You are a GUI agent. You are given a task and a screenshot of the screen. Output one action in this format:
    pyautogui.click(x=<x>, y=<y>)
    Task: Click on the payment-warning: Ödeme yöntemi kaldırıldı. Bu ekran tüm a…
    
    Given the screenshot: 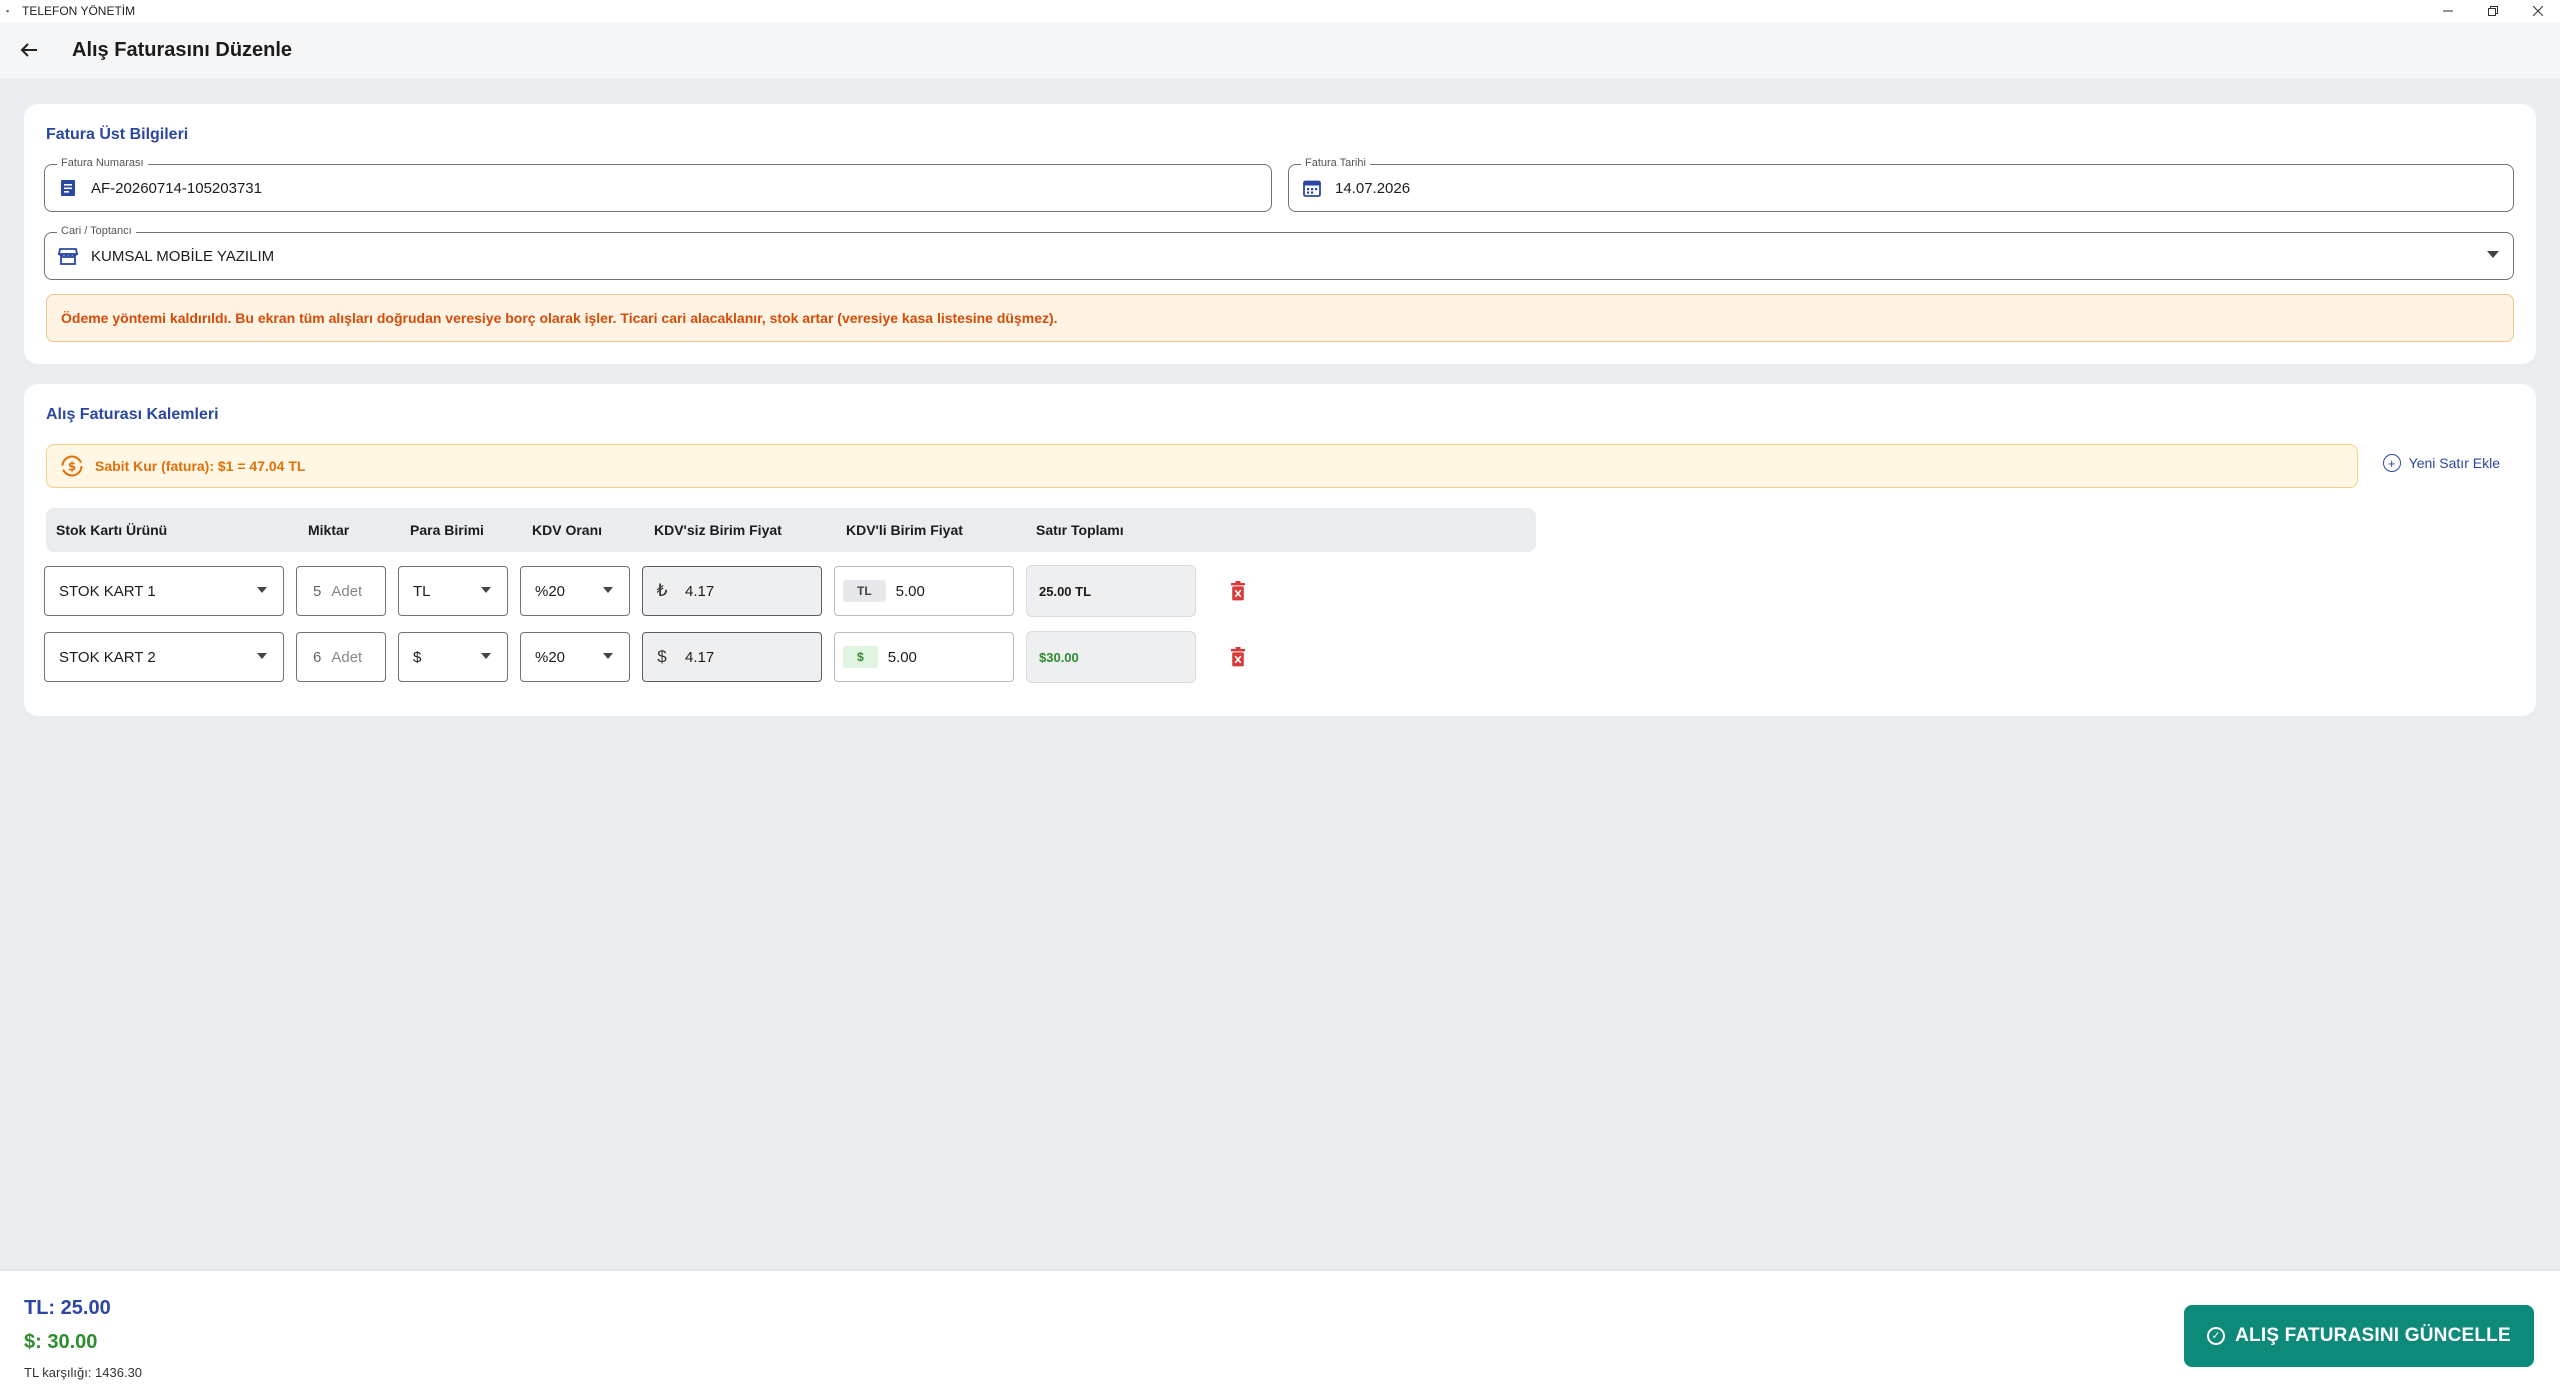 What is the action you would take?
    pyautogui.click(x=1280, y=318)
    